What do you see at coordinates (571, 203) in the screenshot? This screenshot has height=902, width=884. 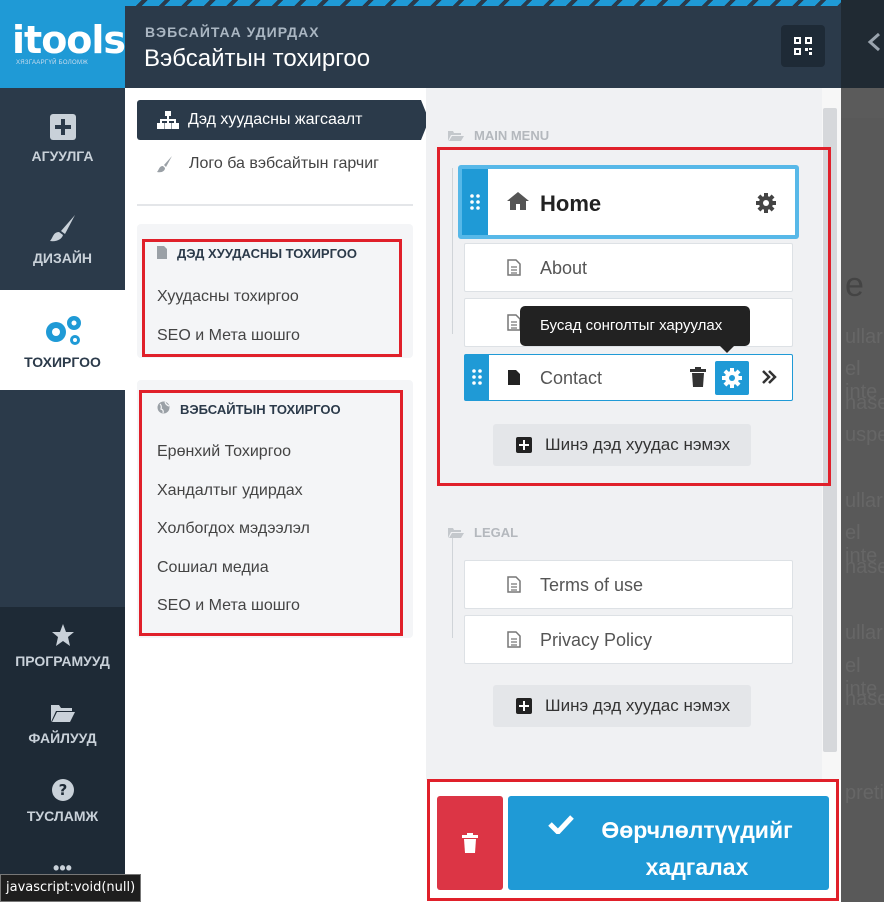 I see `page-title: Home` at bounding box center [571, 203].